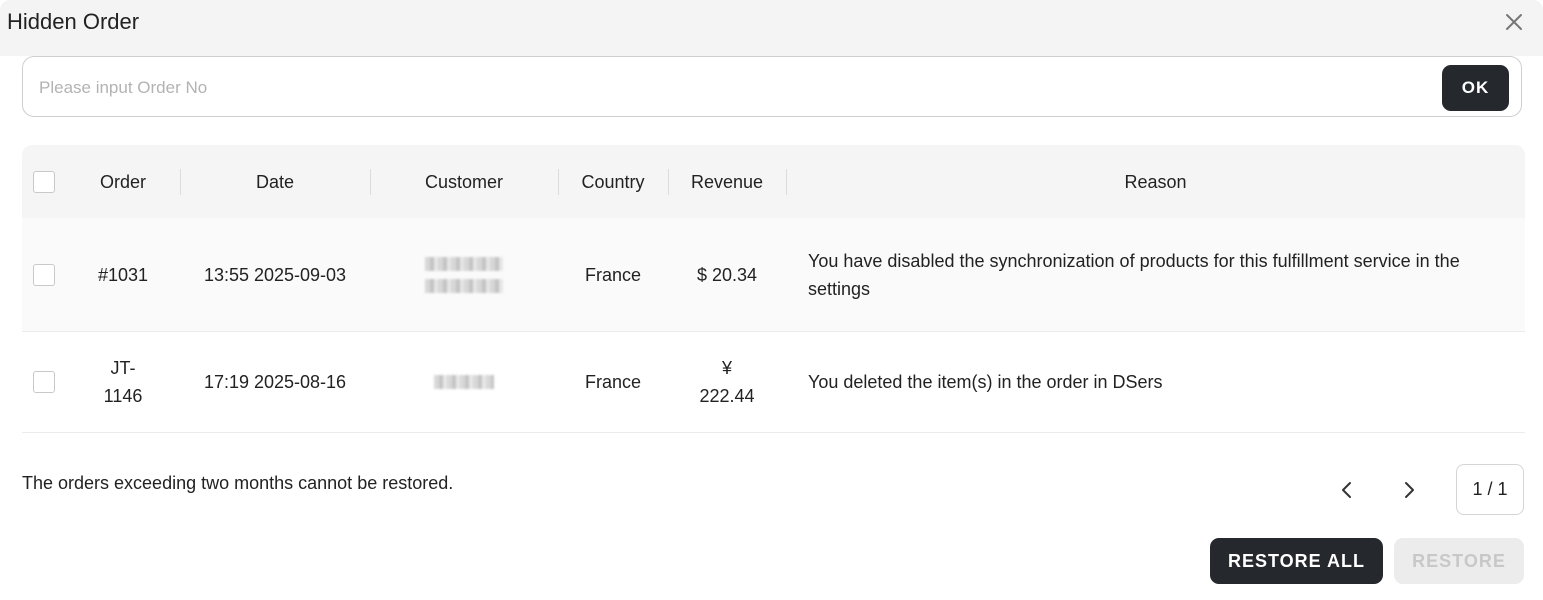 The width and height of the screenshot is (1543, 600). I want to click on chevron-right-icon, so click(1409, 490).